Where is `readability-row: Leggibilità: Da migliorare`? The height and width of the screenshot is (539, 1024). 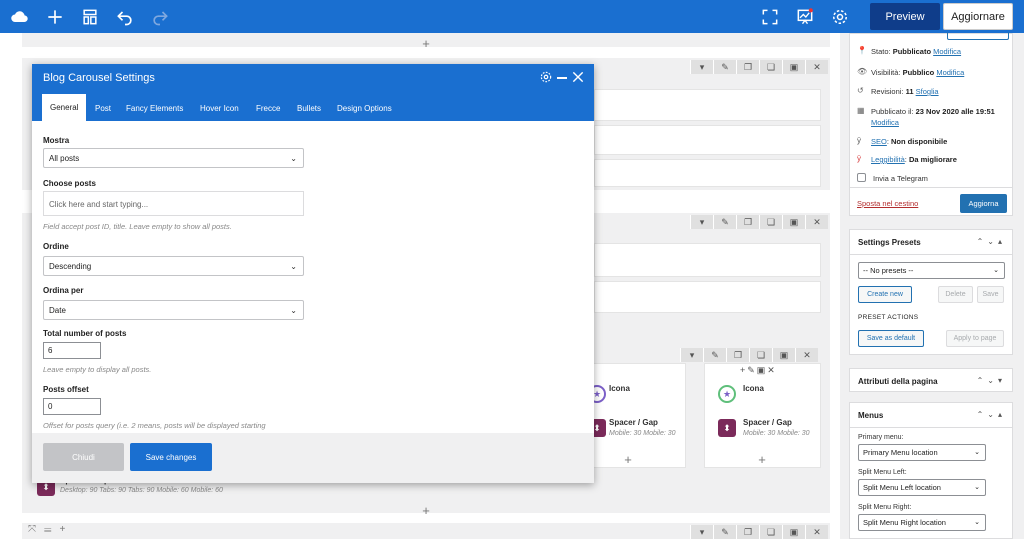 readability-row: Leggibilità: Da migliorare is located at coordinates (914, 159).